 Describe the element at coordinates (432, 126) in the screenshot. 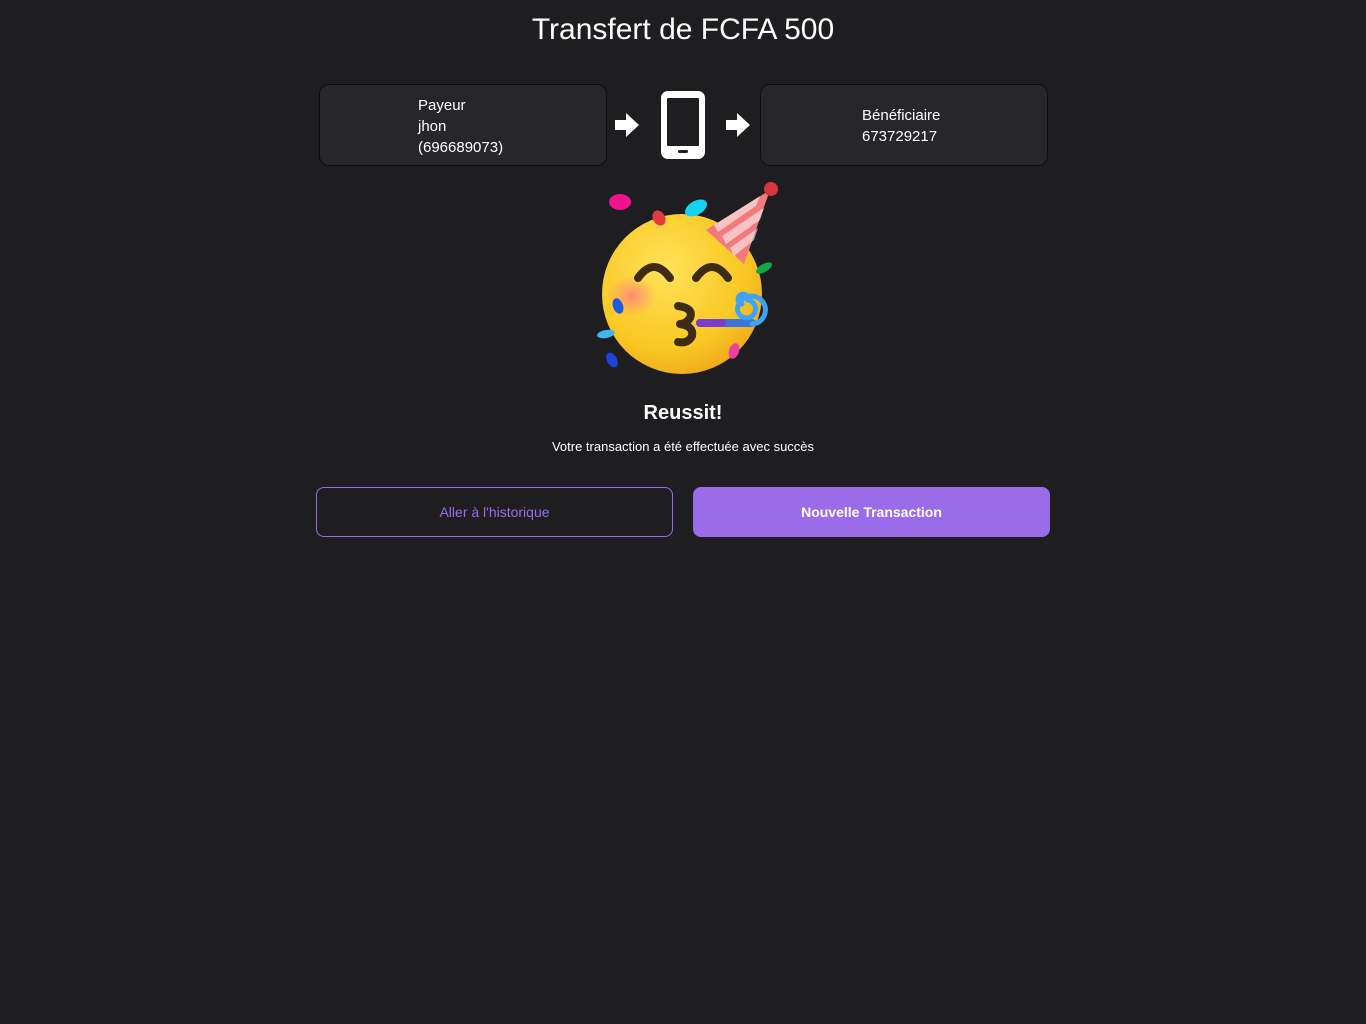

I see `payer-name: jhon` at that location.